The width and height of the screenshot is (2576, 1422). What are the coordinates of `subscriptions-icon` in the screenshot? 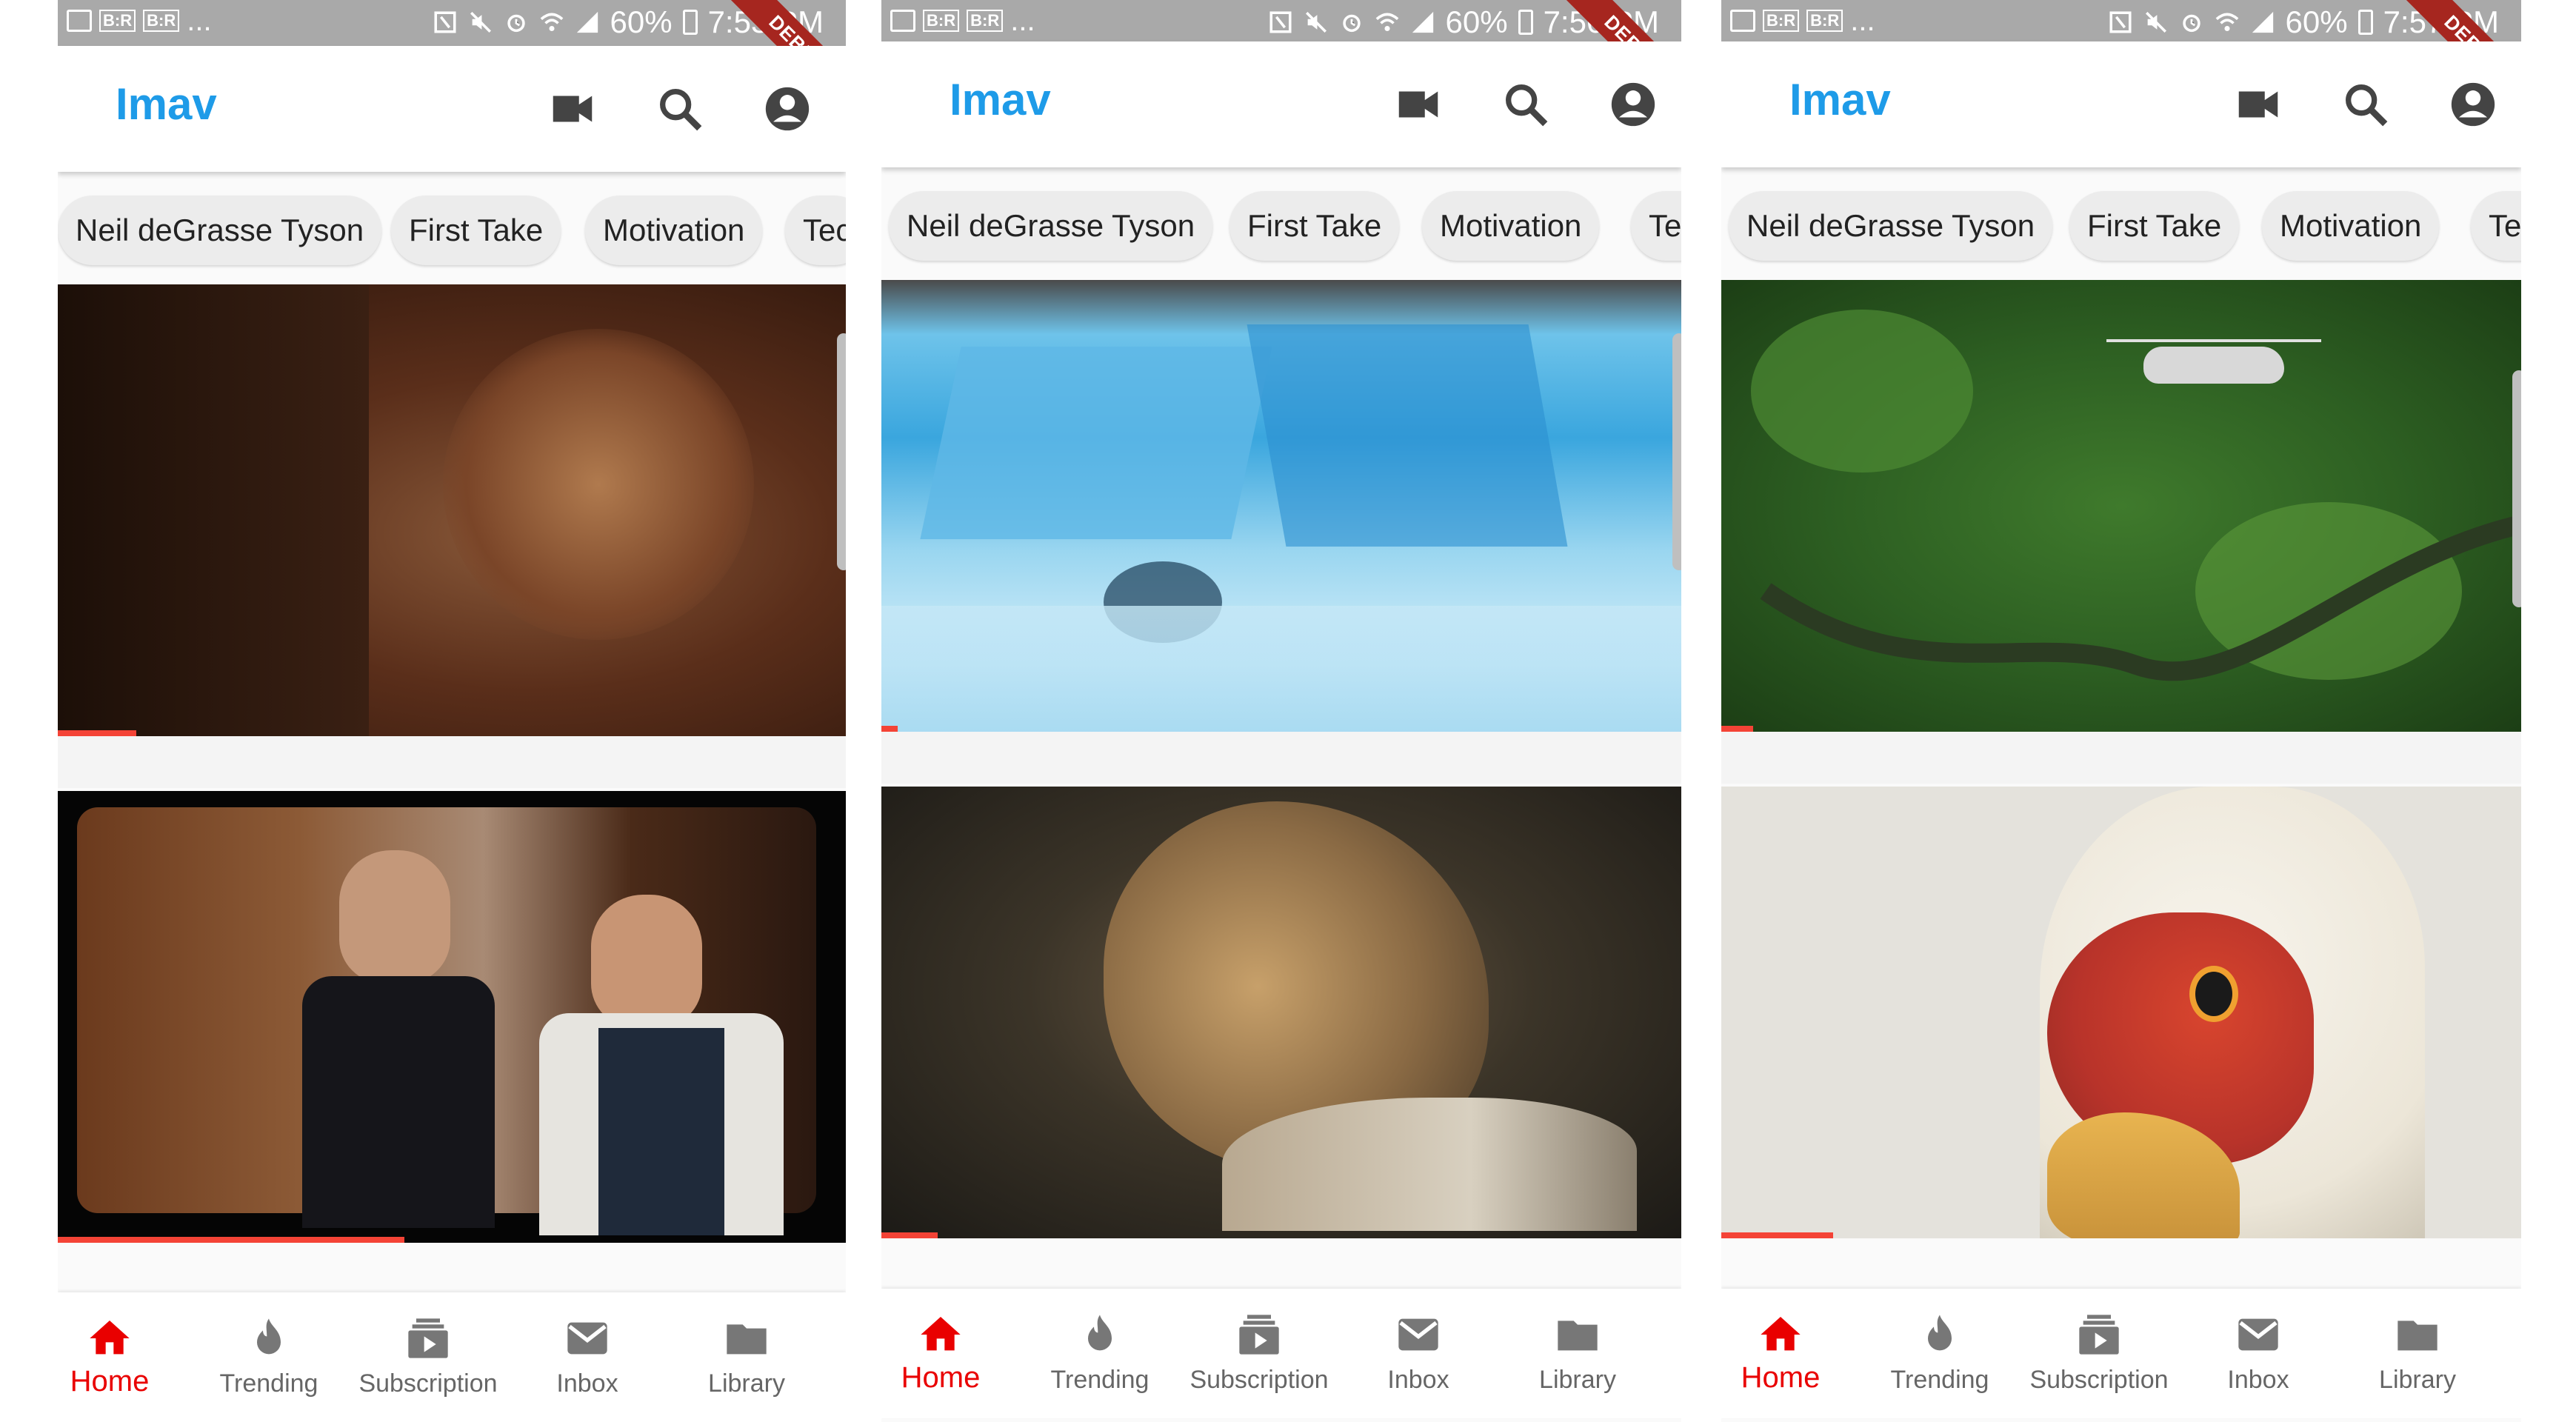 It's located at (428, 1338).